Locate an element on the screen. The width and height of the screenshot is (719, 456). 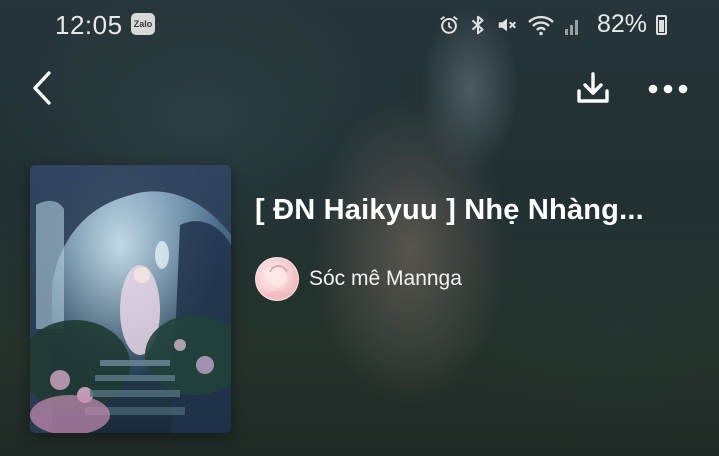
status-bar: 12:05 Zalo 82% is located at coordinates (359, 26).